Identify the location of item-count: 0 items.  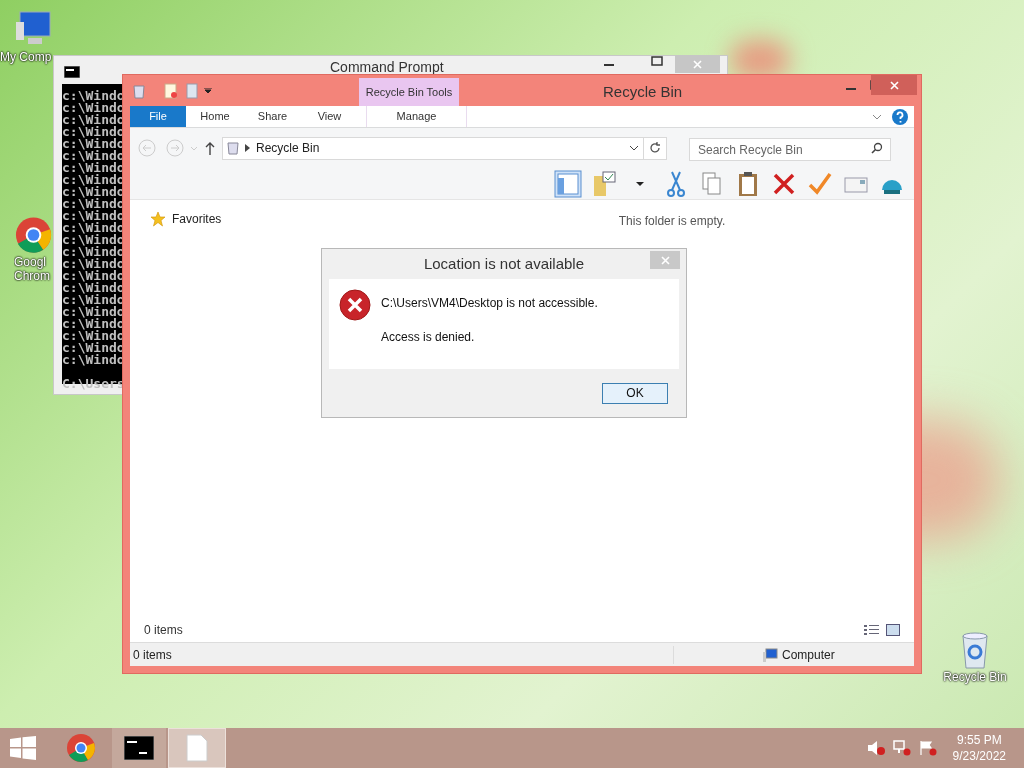
(163, 630).